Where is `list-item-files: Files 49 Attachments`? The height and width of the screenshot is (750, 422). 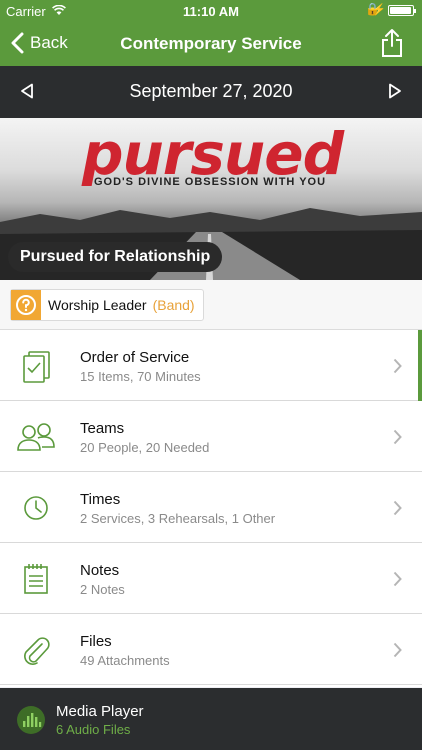
list-item-files: Files 49 Attachments is located at coordinates (211, 649).